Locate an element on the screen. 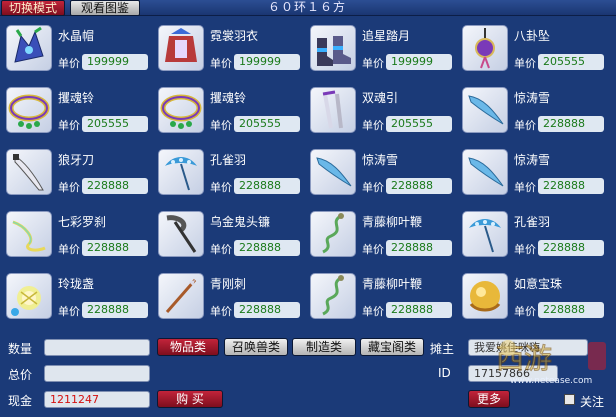 The height and width of the screenshot is (417, 616). tab-switch-mode: 切换模式 is located at coordinates (33, 8).